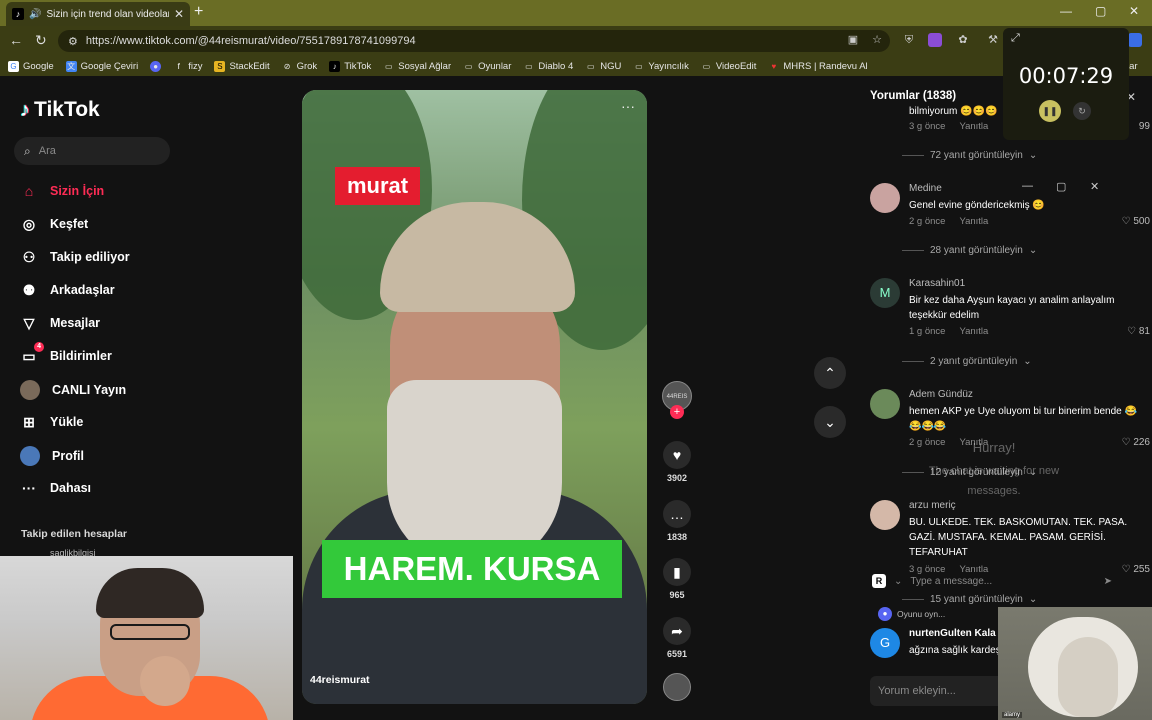  What do you see at coordinates (885, 643) in the screenshot?
I see `avatar: G` at bounding box center [885, 643].